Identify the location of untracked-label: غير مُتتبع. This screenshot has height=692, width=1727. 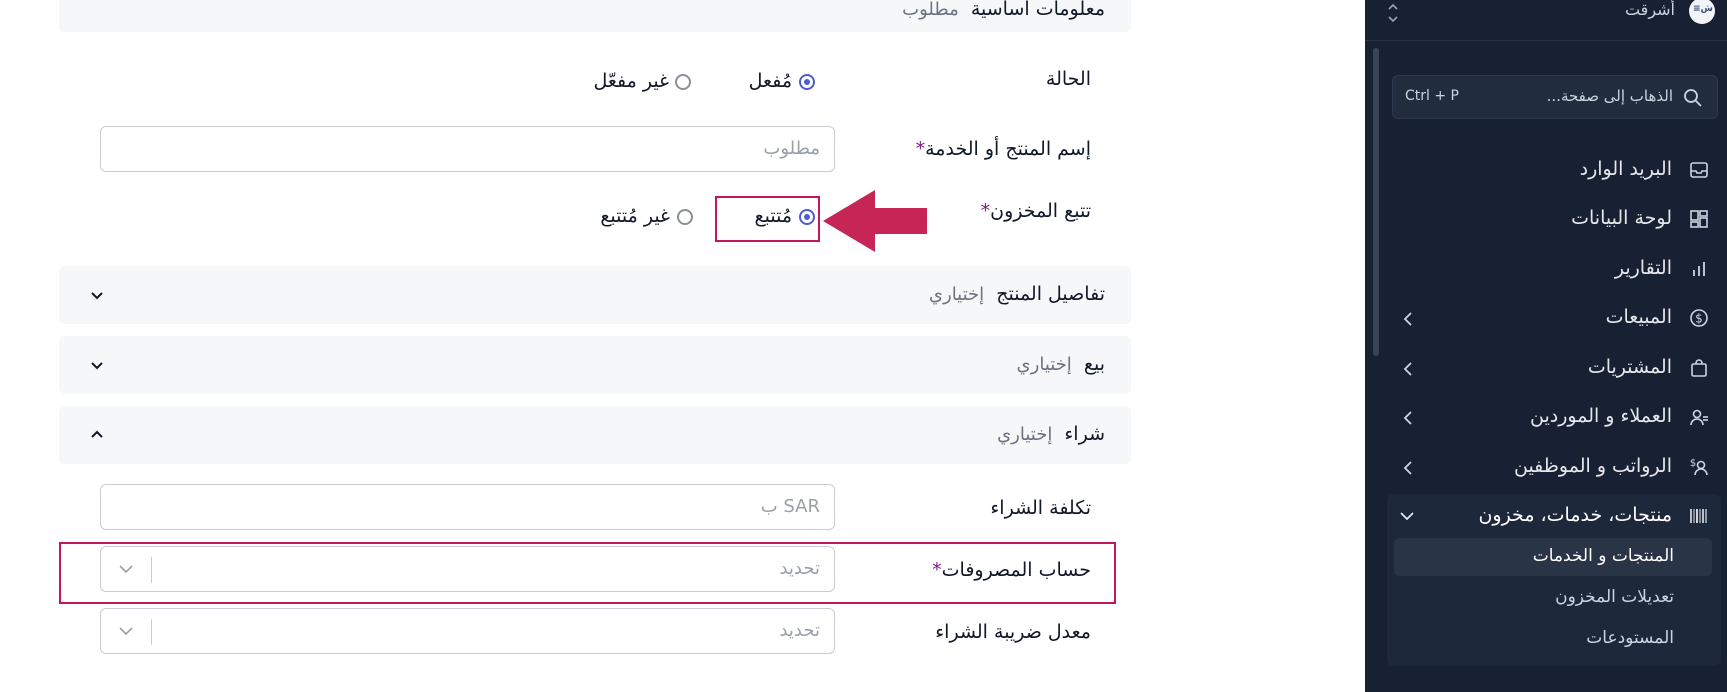
(635, 216).